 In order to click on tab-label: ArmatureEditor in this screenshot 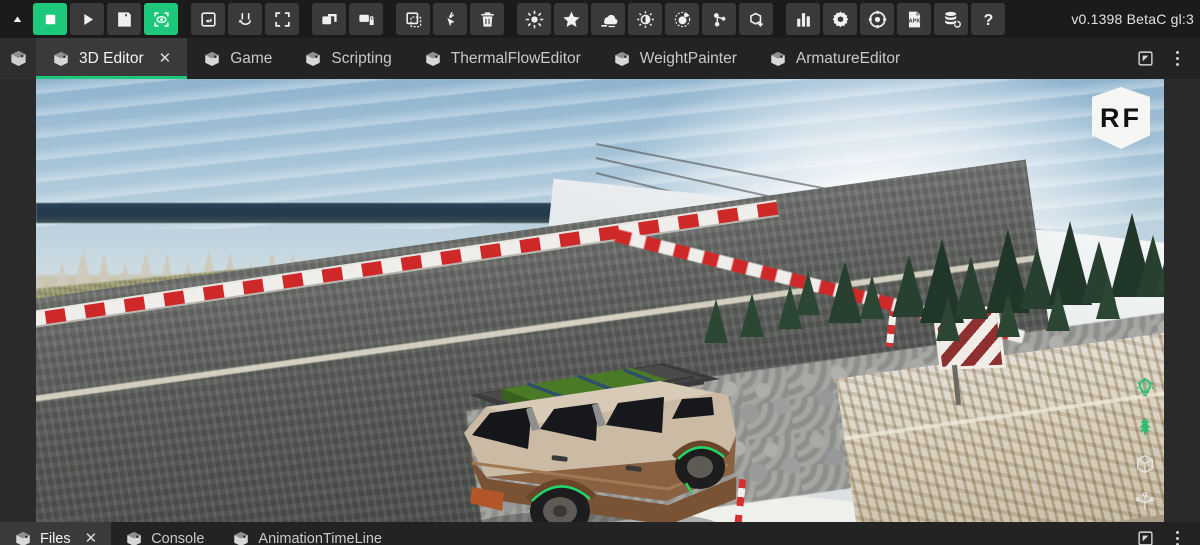, I will do `click(848, 58)`.